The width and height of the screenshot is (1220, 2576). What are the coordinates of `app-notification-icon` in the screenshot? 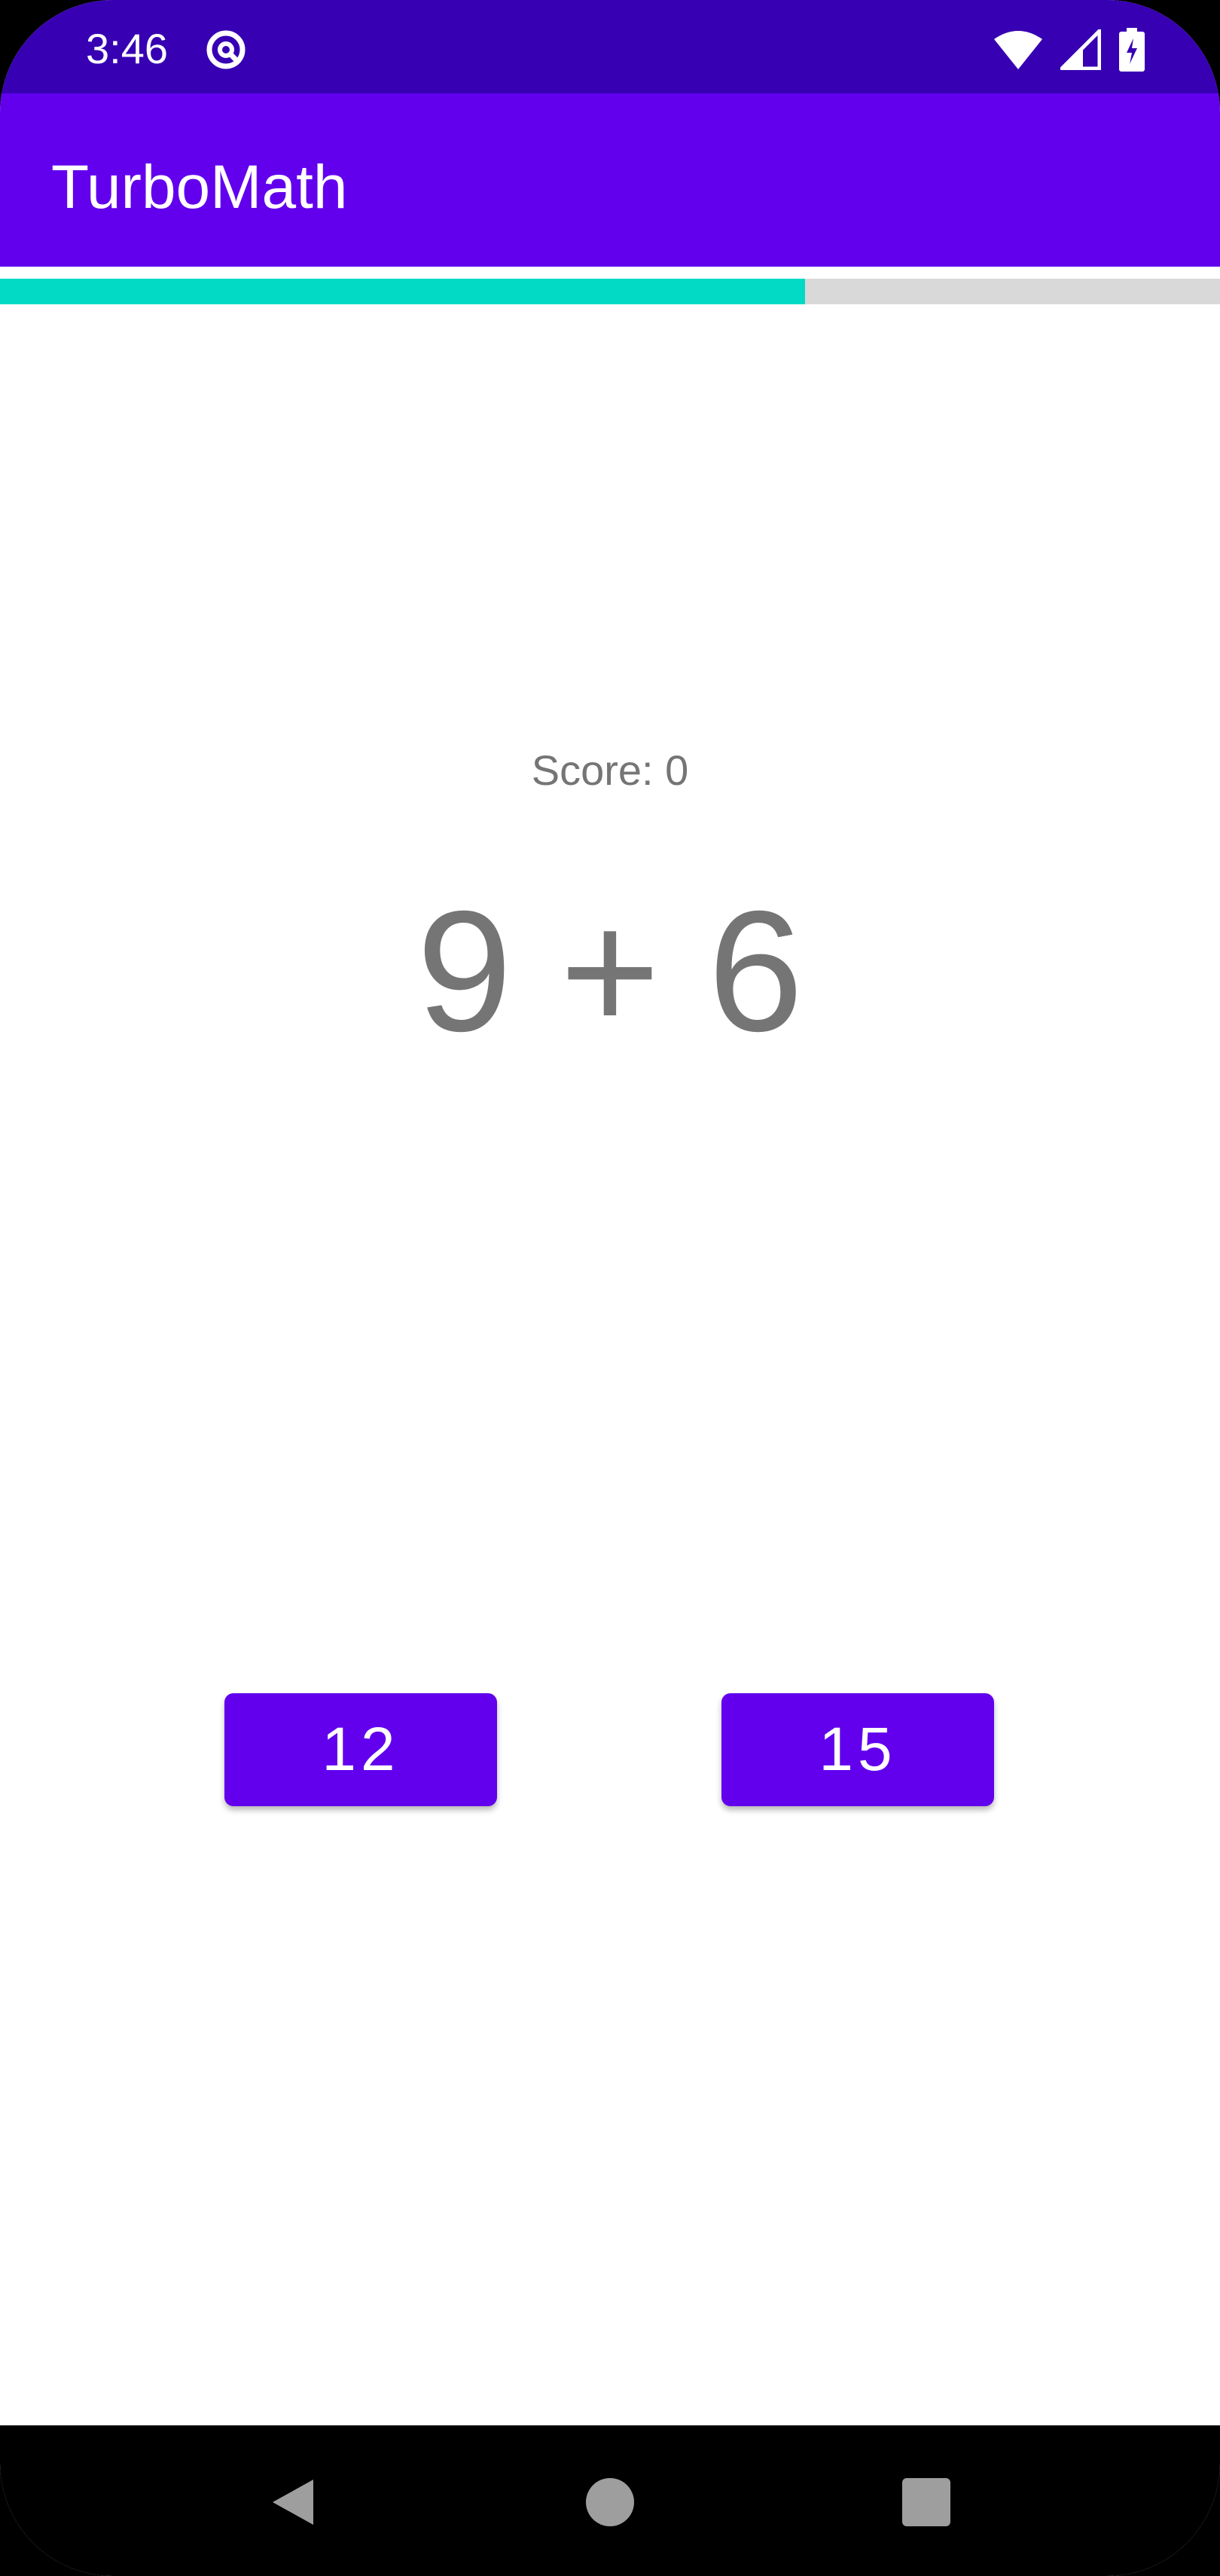 It's located at (226, 50).